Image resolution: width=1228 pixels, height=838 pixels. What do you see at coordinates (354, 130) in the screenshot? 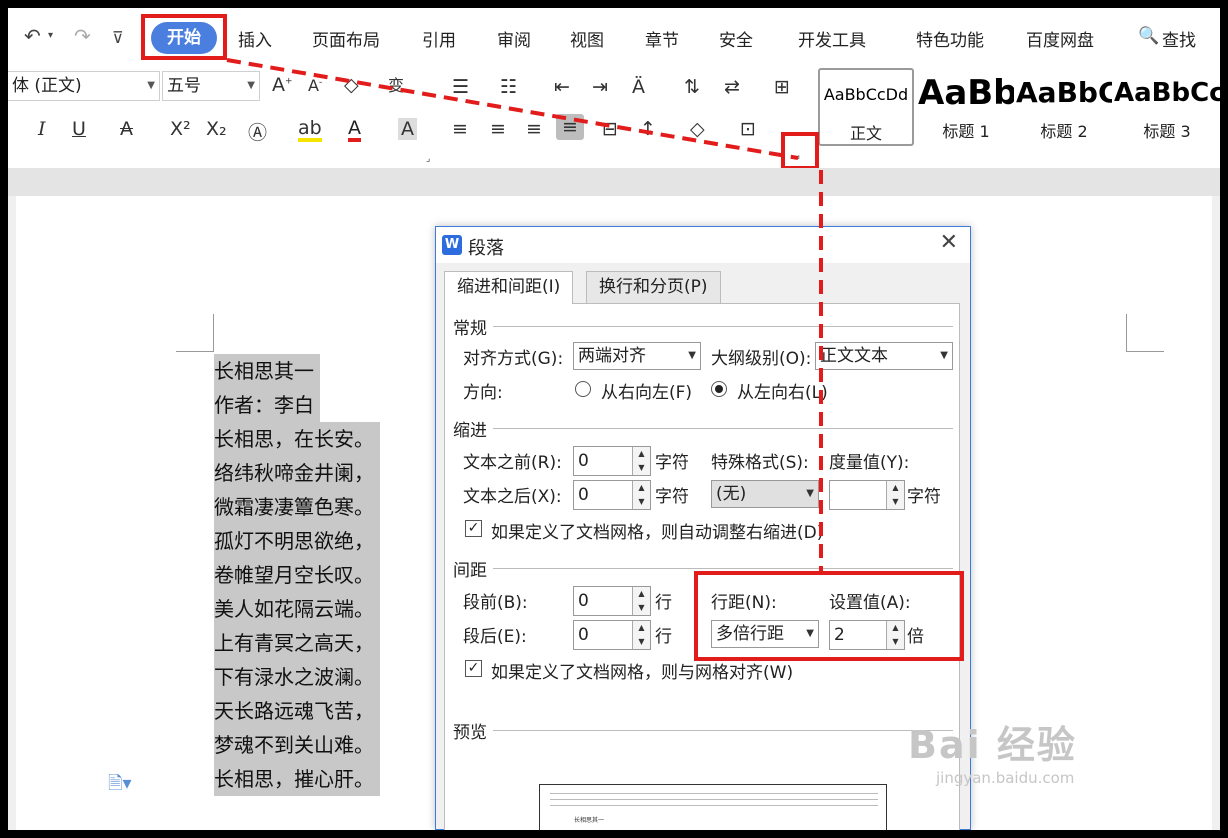
I see `font-color-icon: A` at bounding box center [354, 130].